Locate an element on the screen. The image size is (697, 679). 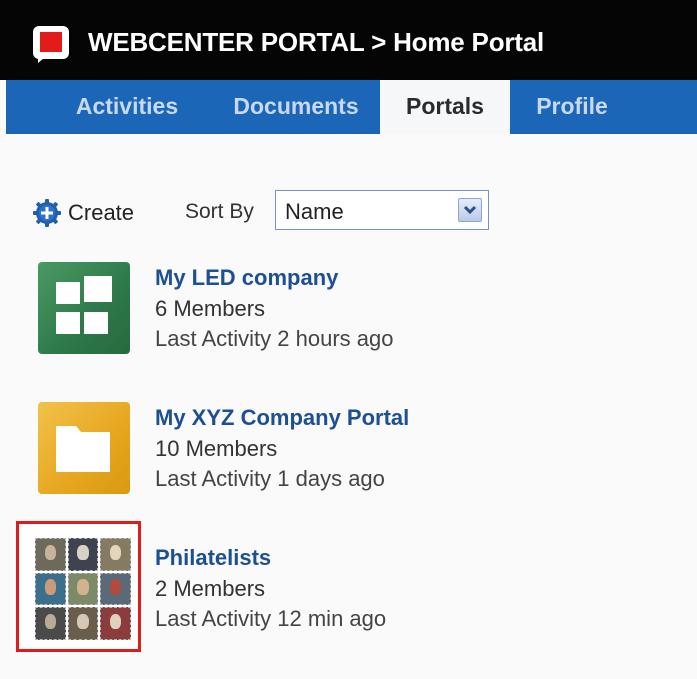
portal-name-link: Philatelists is located at coordinates (213, 558).